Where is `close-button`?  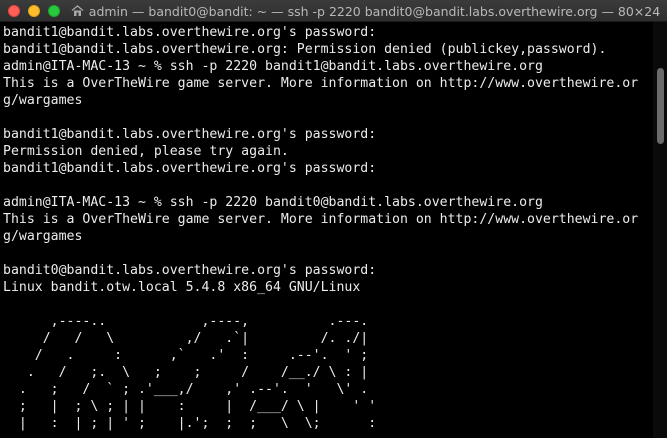
close-button is located at coordinates (14, 11).